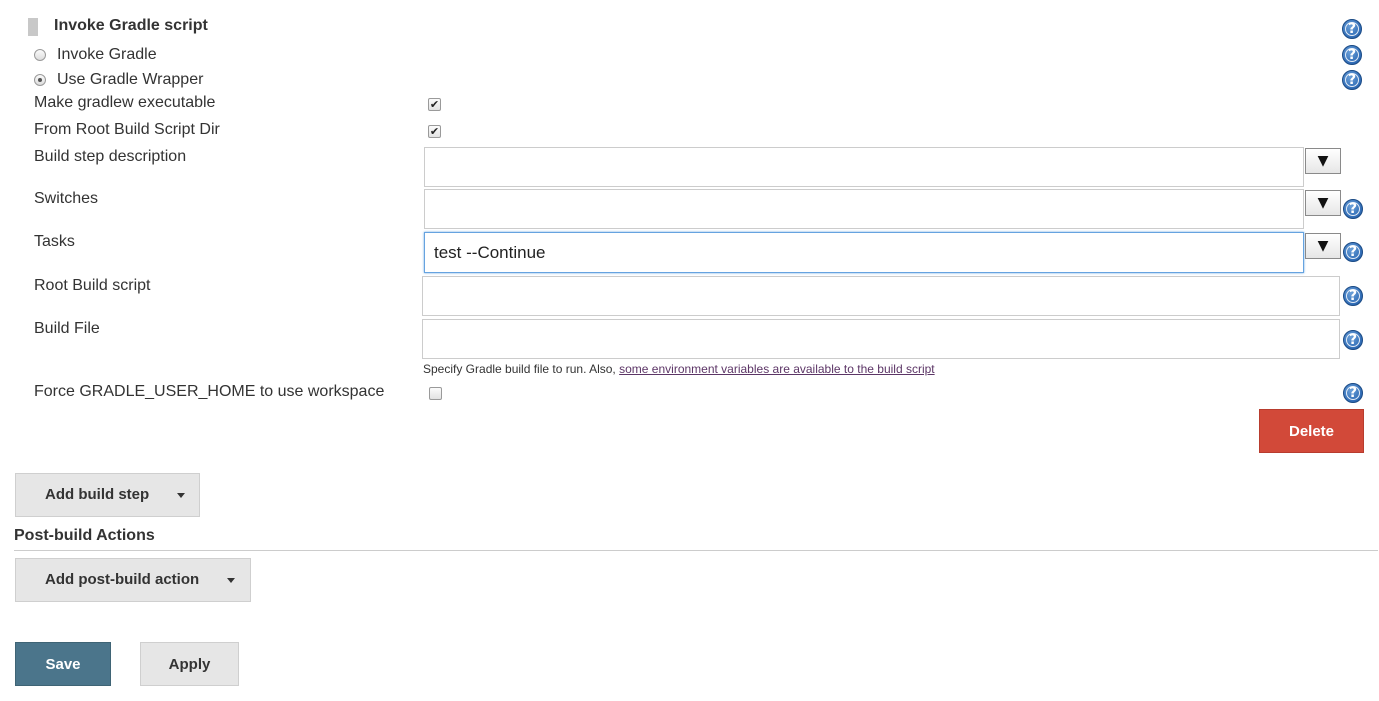  Describe the element at coordinates (1311, 431) in the screenshot. I see `delete-button: Delete` at that location.